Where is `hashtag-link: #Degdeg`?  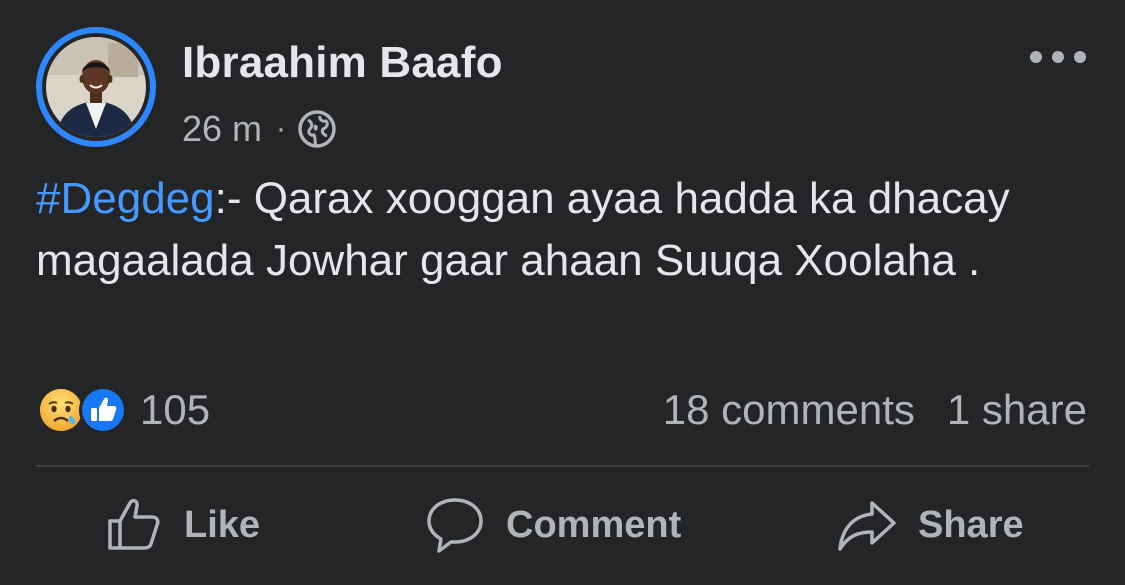 hashtag-link: #Degdeg is located at coordinates (125, 198).